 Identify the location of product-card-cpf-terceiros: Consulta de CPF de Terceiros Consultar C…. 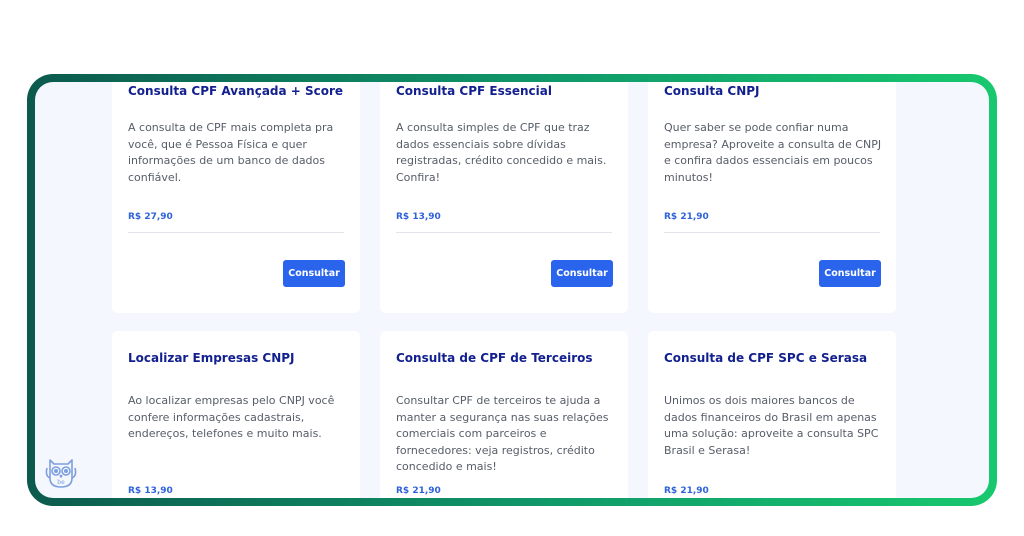
(504, 414).